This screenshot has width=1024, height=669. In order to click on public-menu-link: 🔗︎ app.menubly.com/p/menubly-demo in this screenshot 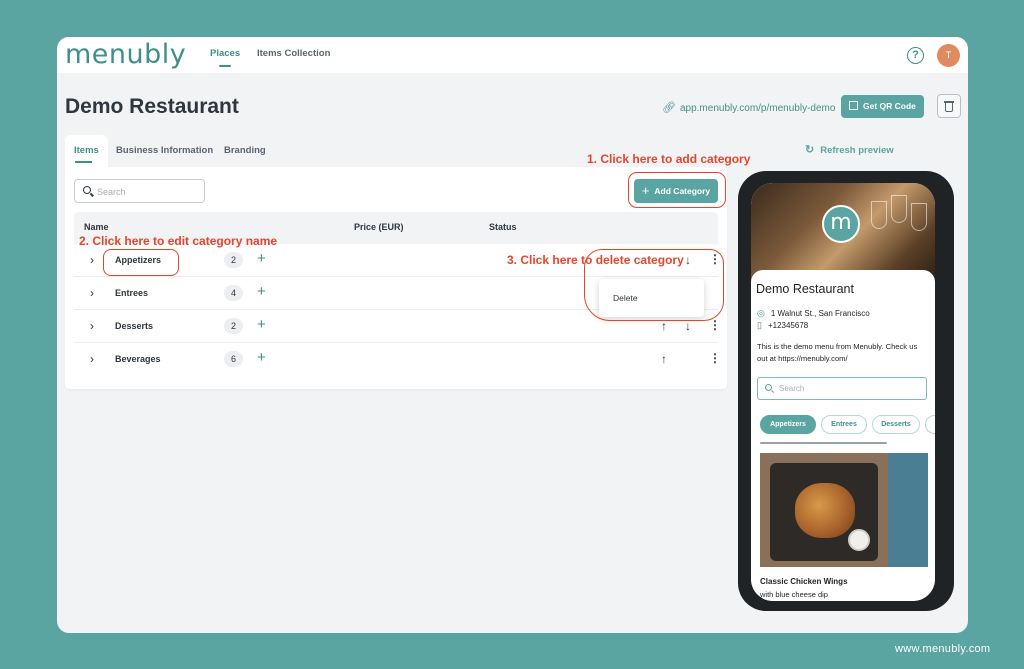, I will do `click(748, 107)`.